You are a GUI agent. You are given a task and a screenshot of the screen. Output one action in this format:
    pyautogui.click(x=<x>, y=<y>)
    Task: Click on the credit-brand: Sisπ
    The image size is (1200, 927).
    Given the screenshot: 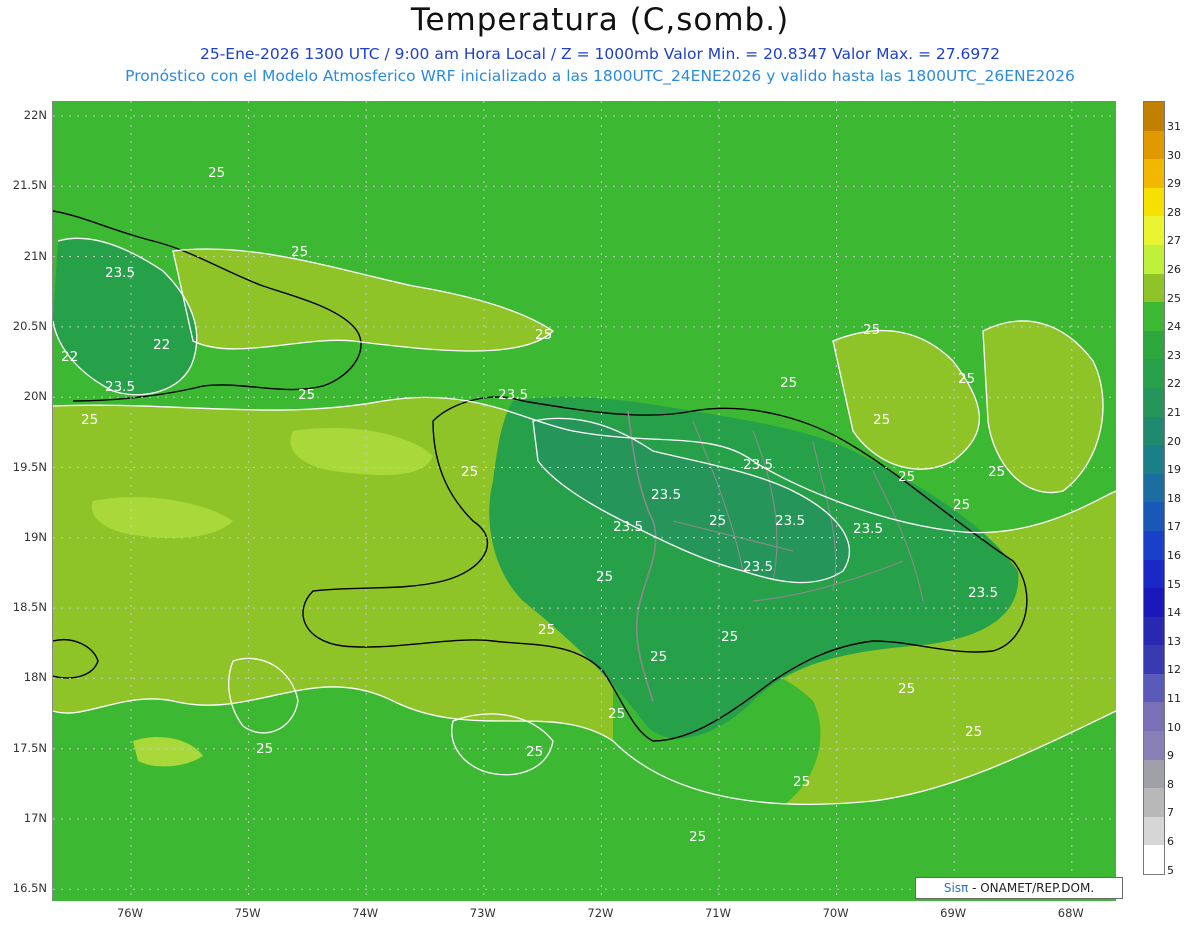 What is the action you would take?
    pyautogui.click(x=956, y=888)
    